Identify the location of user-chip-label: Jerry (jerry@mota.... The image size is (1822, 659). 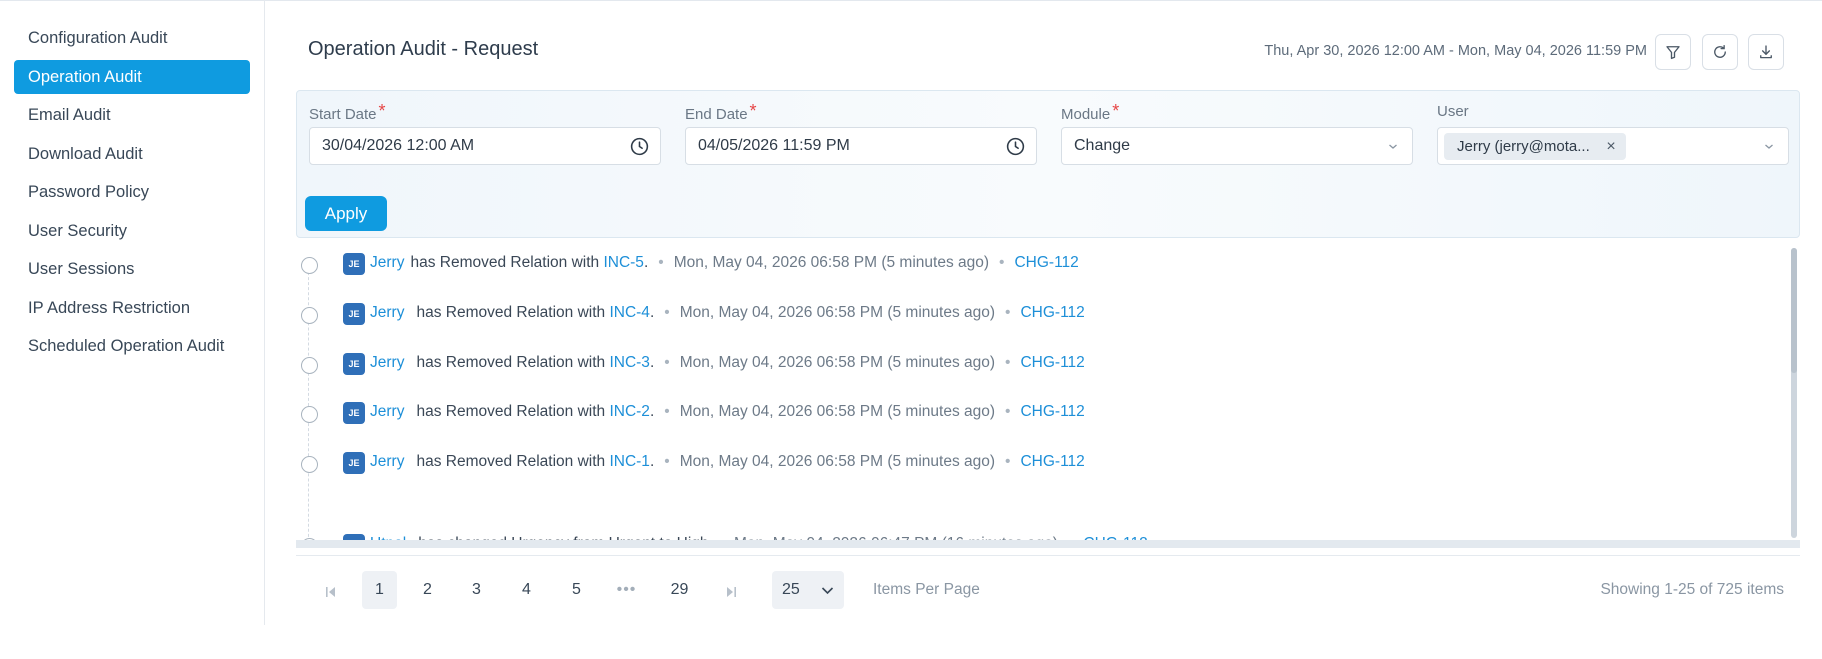
(1523, 146).